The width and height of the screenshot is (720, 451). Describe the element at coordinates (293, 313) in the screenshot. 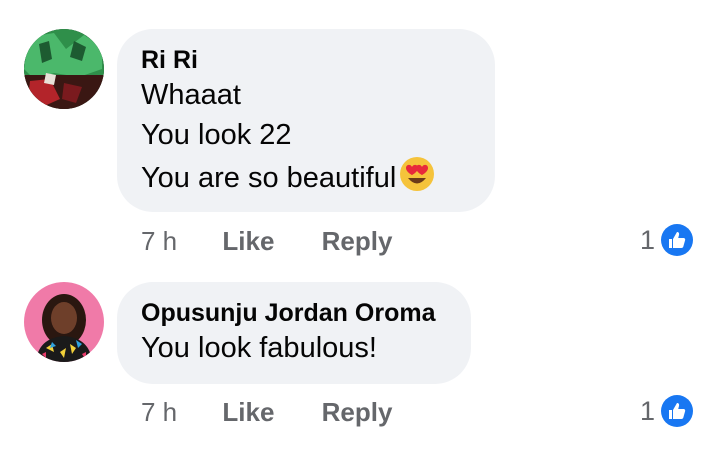

I see `comment-author: Opusunju Jordan Oroma` at that location.